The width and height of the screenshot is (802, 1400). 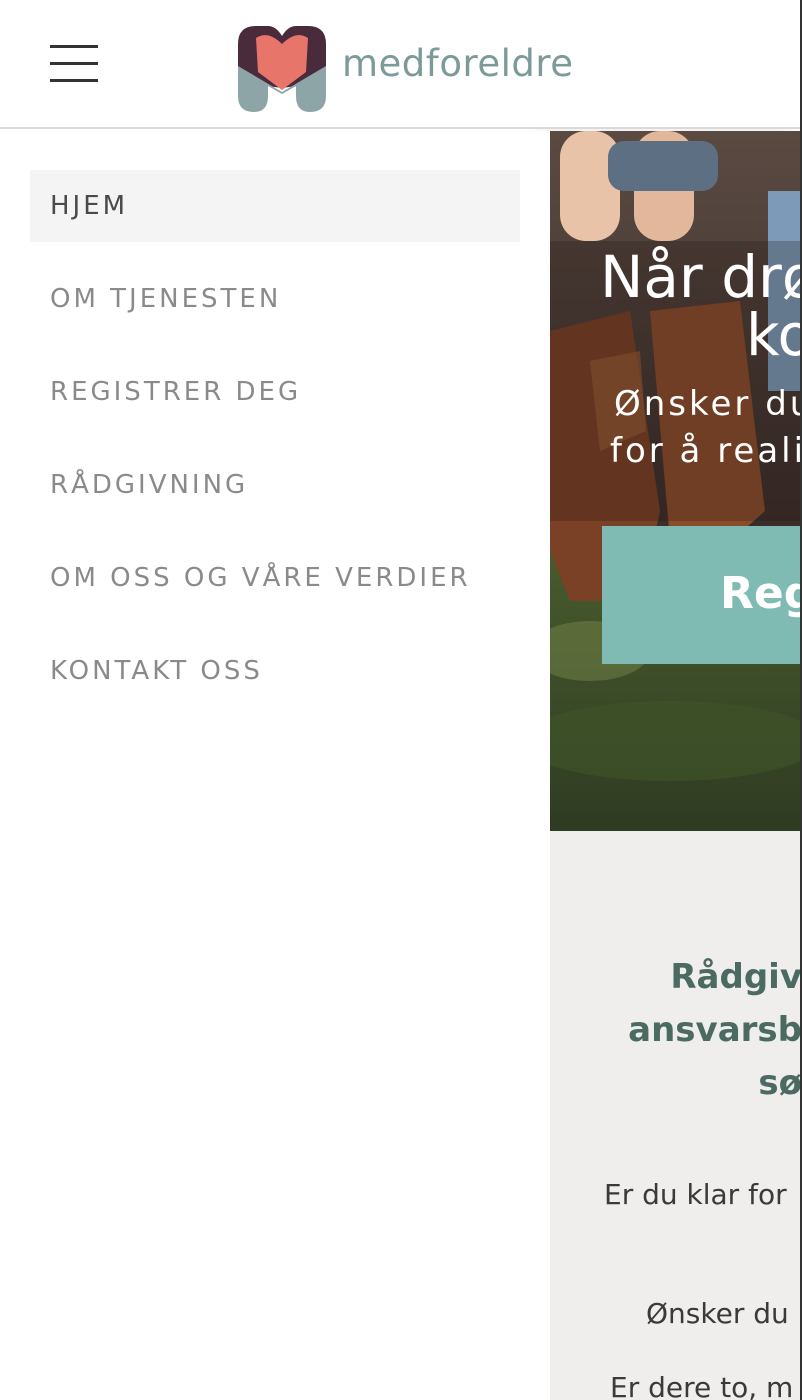 What do you see at coordinates (774, 335) in the screenshot?
I see `hero-title-line2: ko` at bounding box center [774, 335].